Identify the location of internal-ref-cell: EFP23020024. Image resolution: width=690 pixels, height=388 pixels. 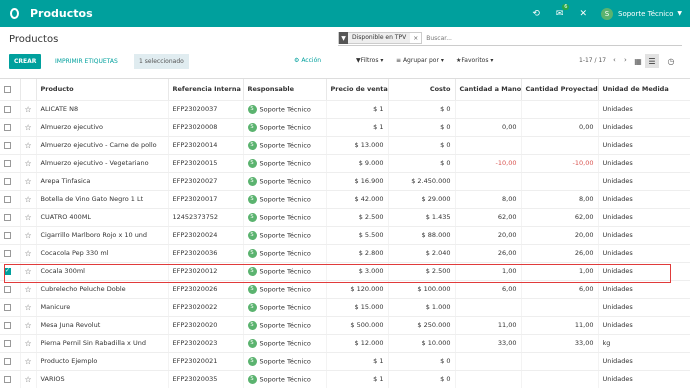
(206, 235).